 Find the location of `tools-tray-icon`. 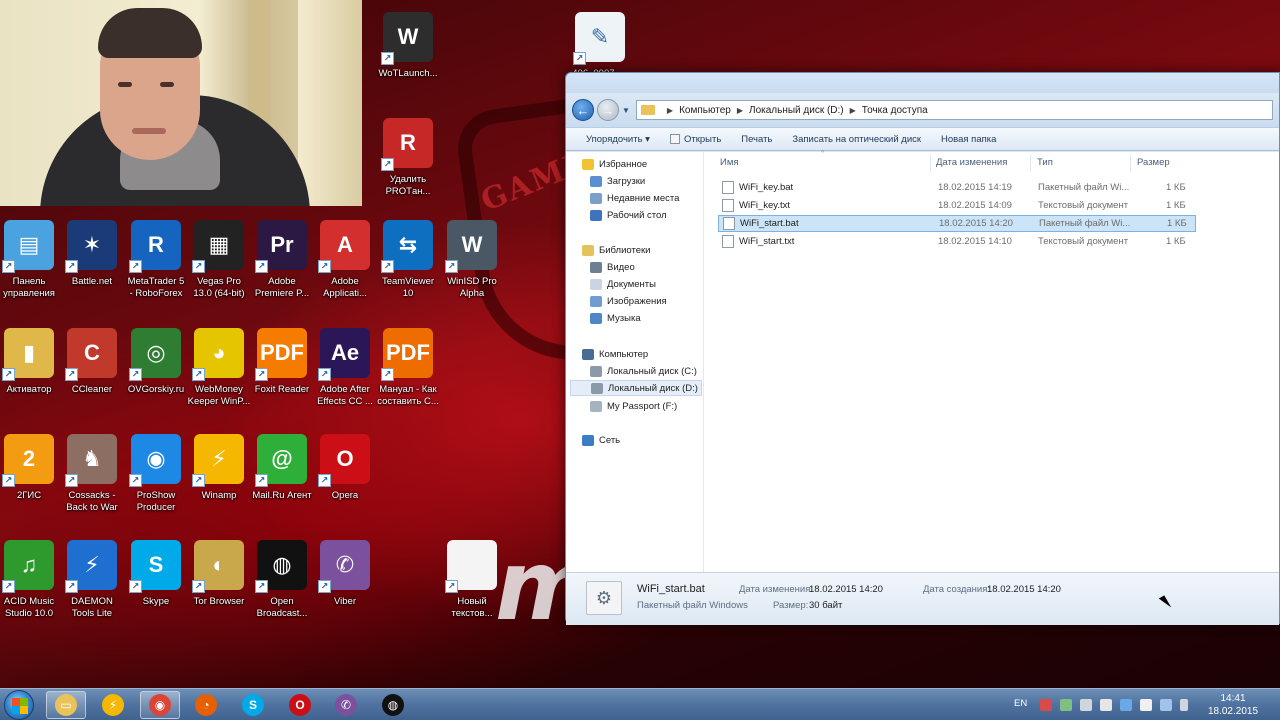

tools-tray-icon is located at coordinates (1106, 705).